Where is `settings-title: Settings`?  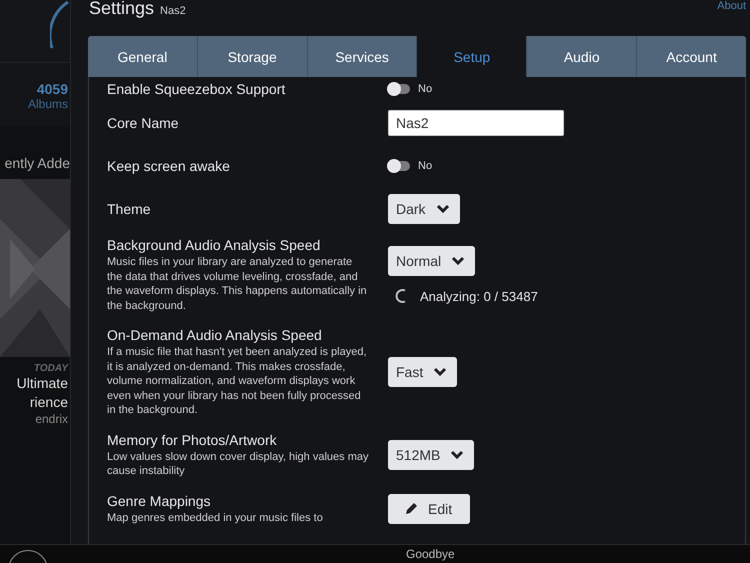 settings-title: Settings is located at coordinates (121, 8).